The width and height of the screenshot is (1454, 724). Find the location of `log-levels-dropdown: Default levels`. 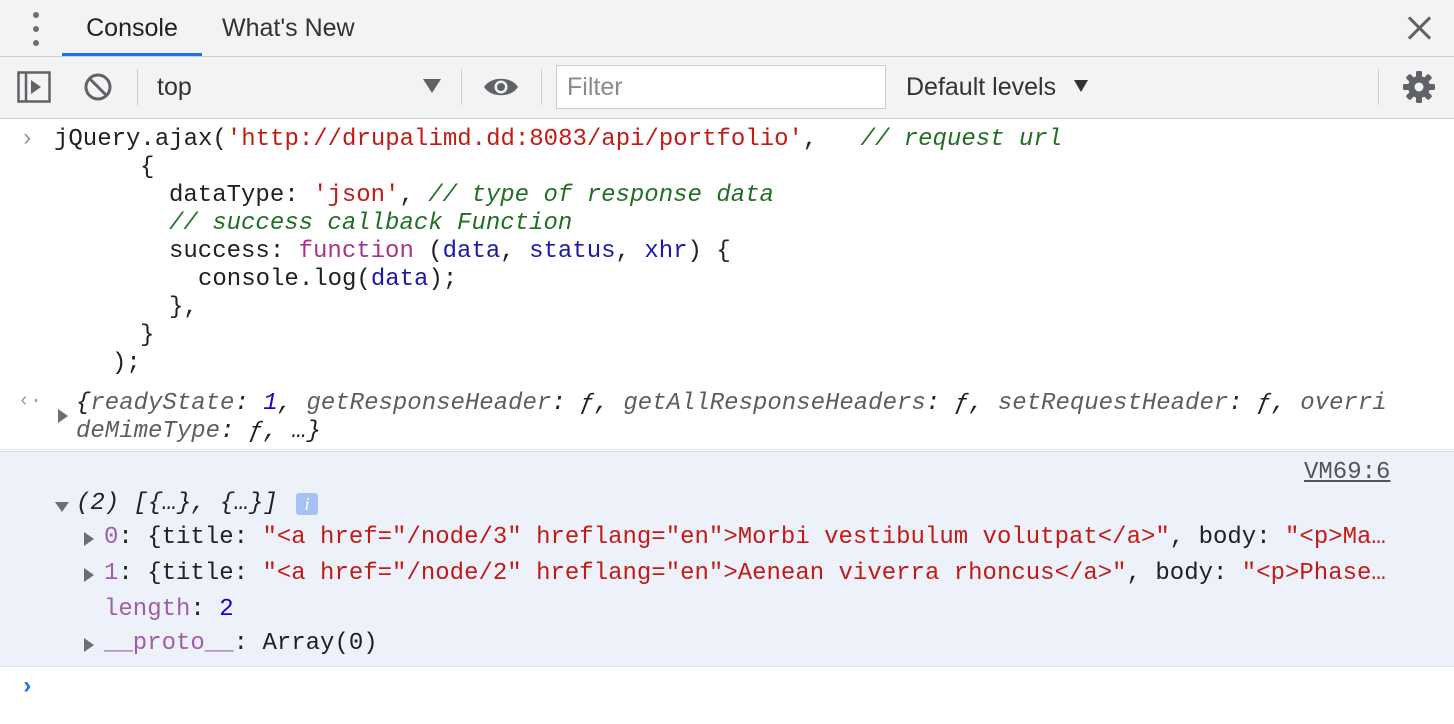

log-levels-dropdown: Default levels is located at coordinates (981, 87).